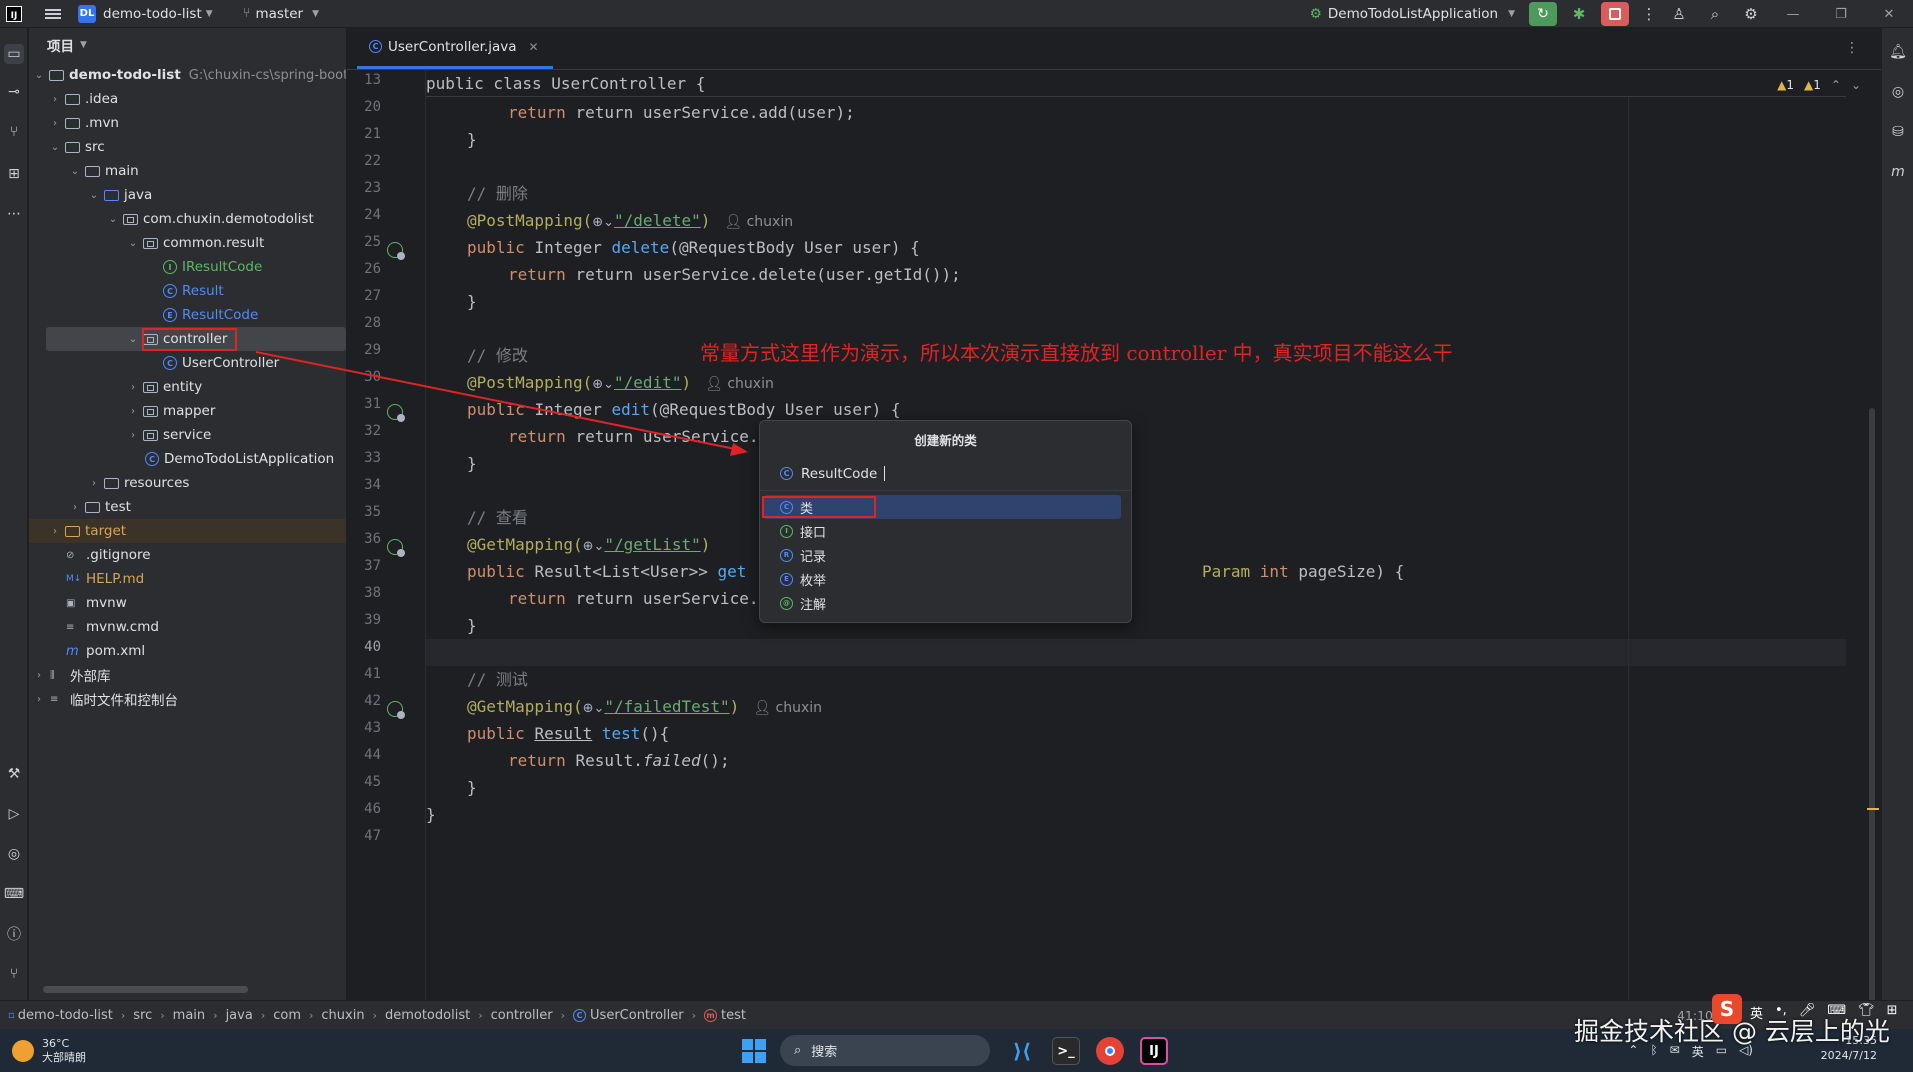 Image resolution: width=1913 pixels, height=1072 pixels. I want to click on popup-title: 创建新的类, so click(945, 440).